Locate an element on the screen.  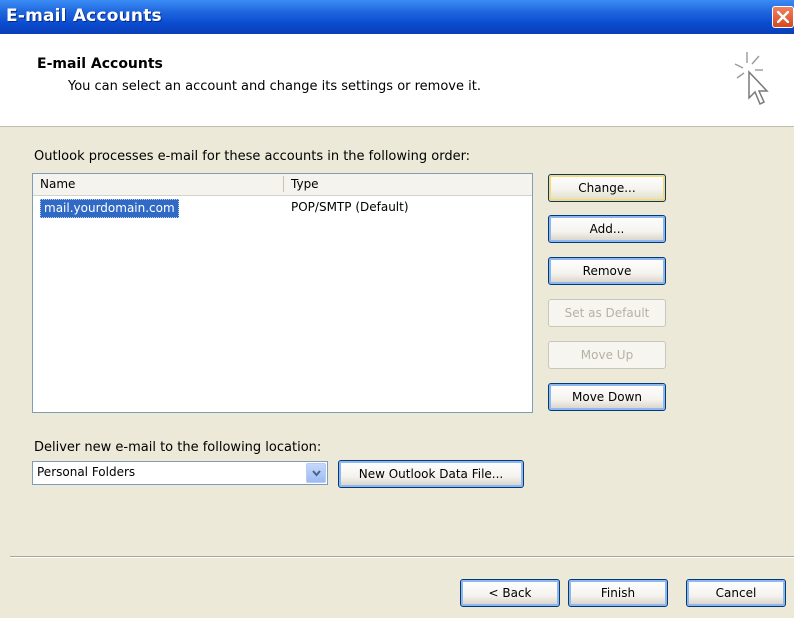
window-title: E-mail Accounts is located at coordinates (84, 16).